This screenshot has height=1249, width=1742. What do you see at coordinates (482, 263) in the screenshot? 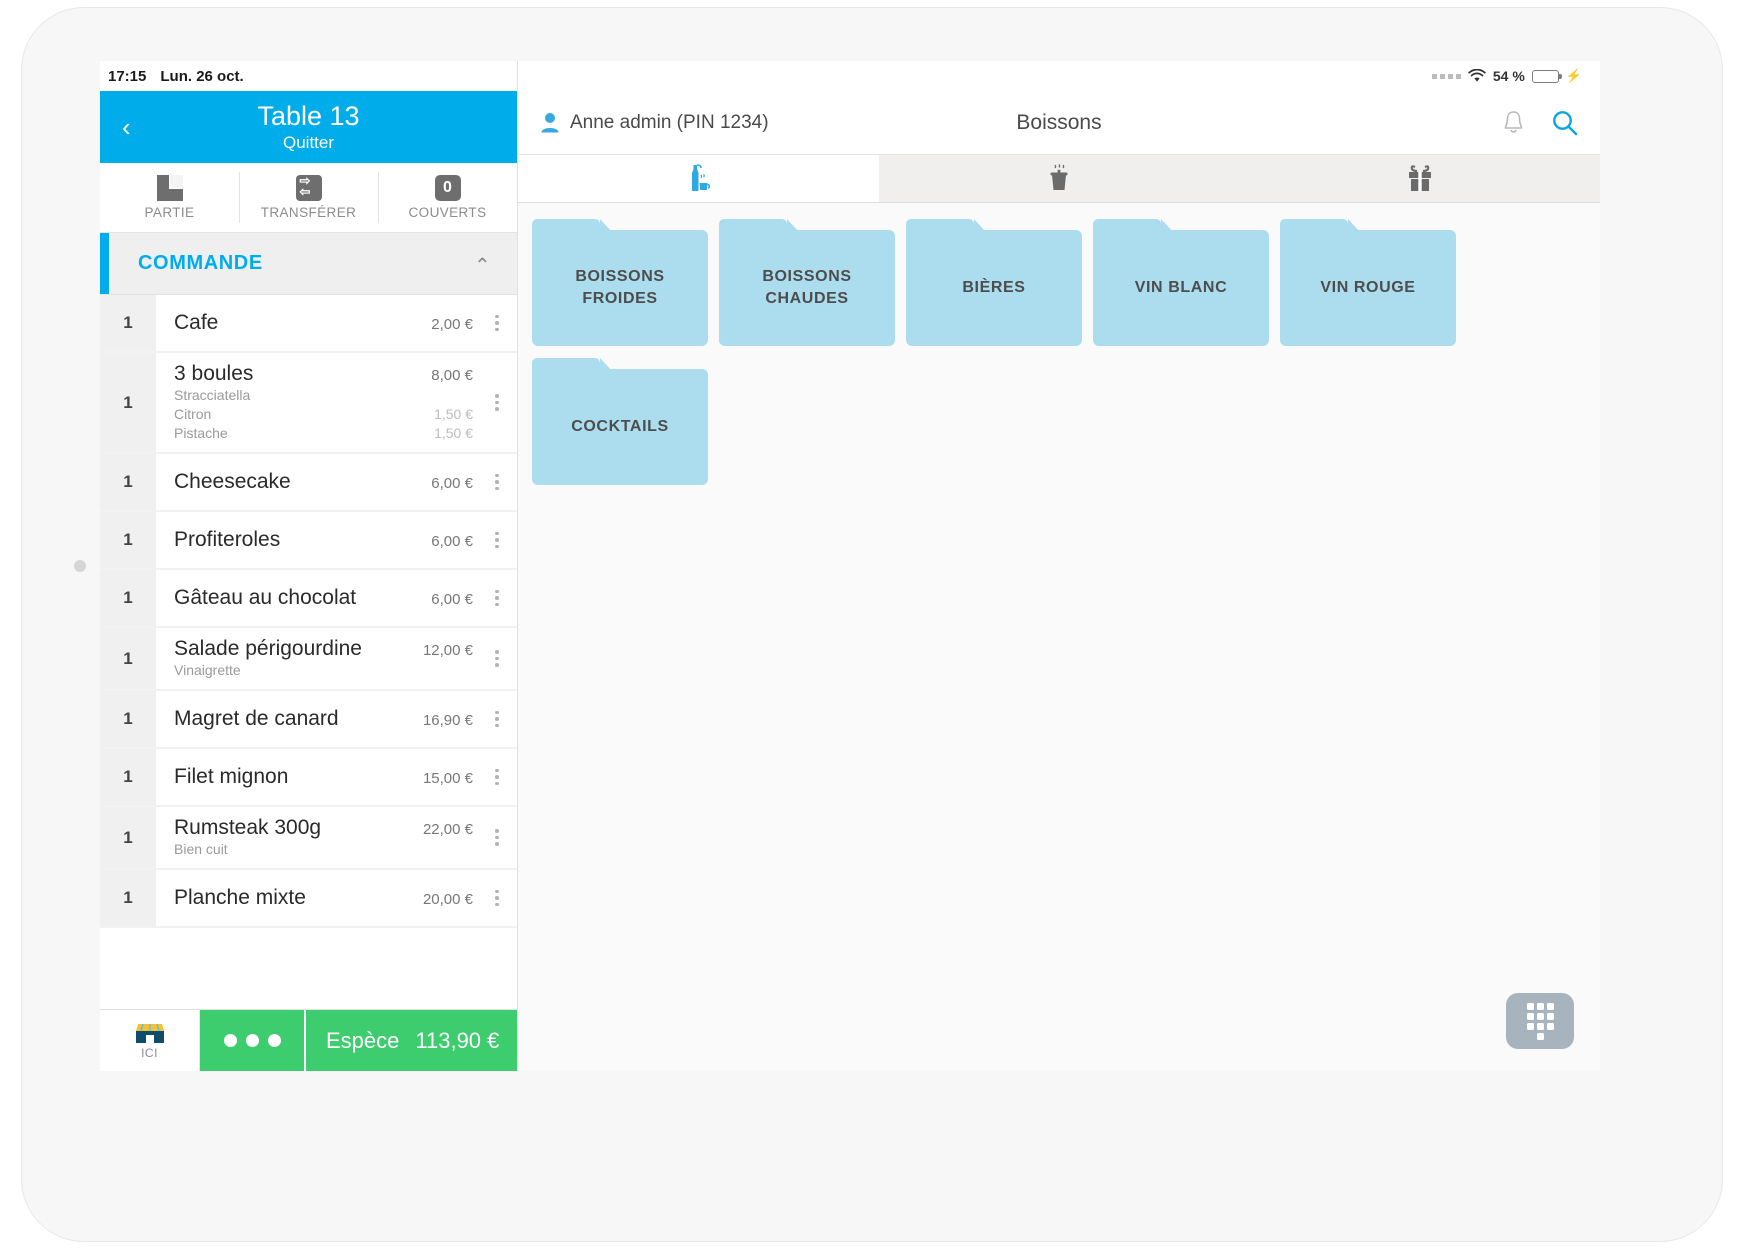
I see `chevron-up-icon: ⌄` at bounding box center [482, 263].